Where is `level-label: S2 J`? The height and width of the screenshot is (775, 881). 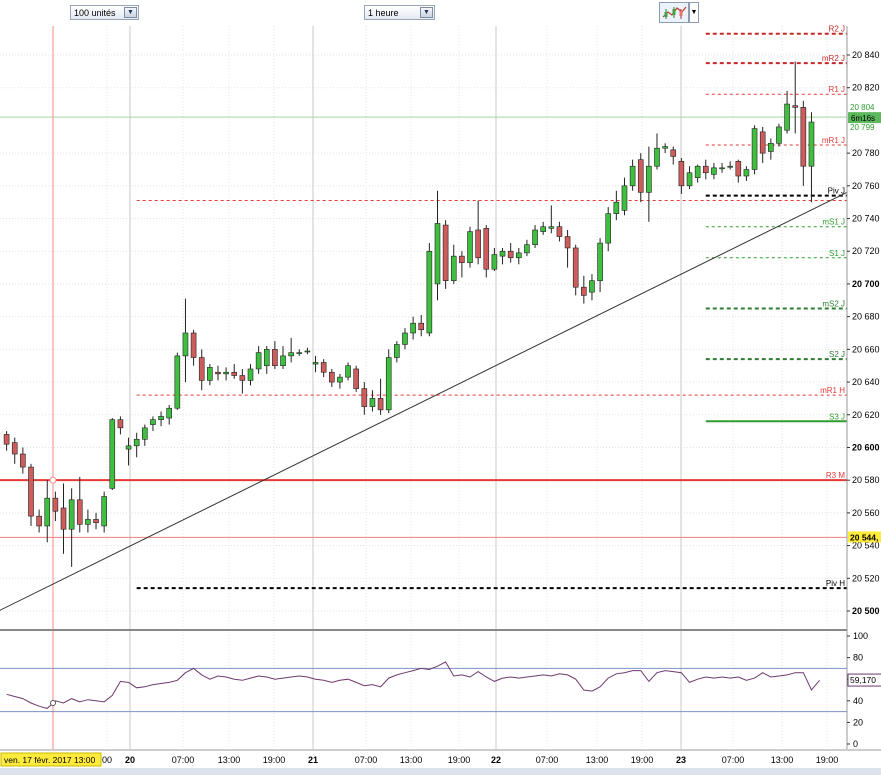 level-label: S2 J is located at coordinates (837, 354).